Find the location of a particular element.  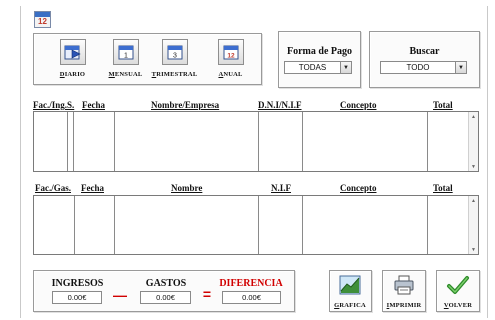

calendar-month-icon: 1 is located at coordinates (125, 52).